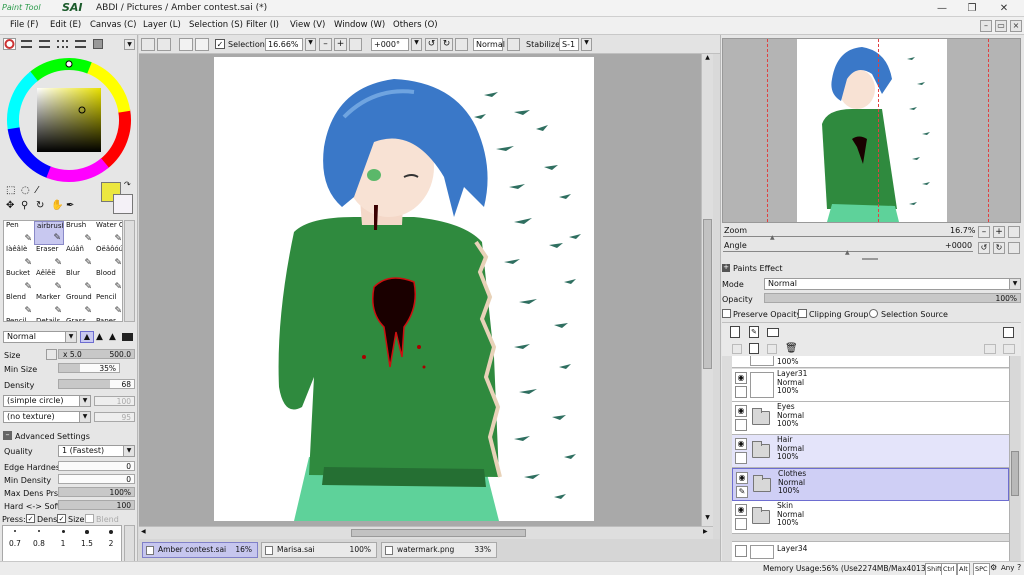 This screenshot has height=575, width=1024. I want to click on menu-view: View (V), so click(307, 25).